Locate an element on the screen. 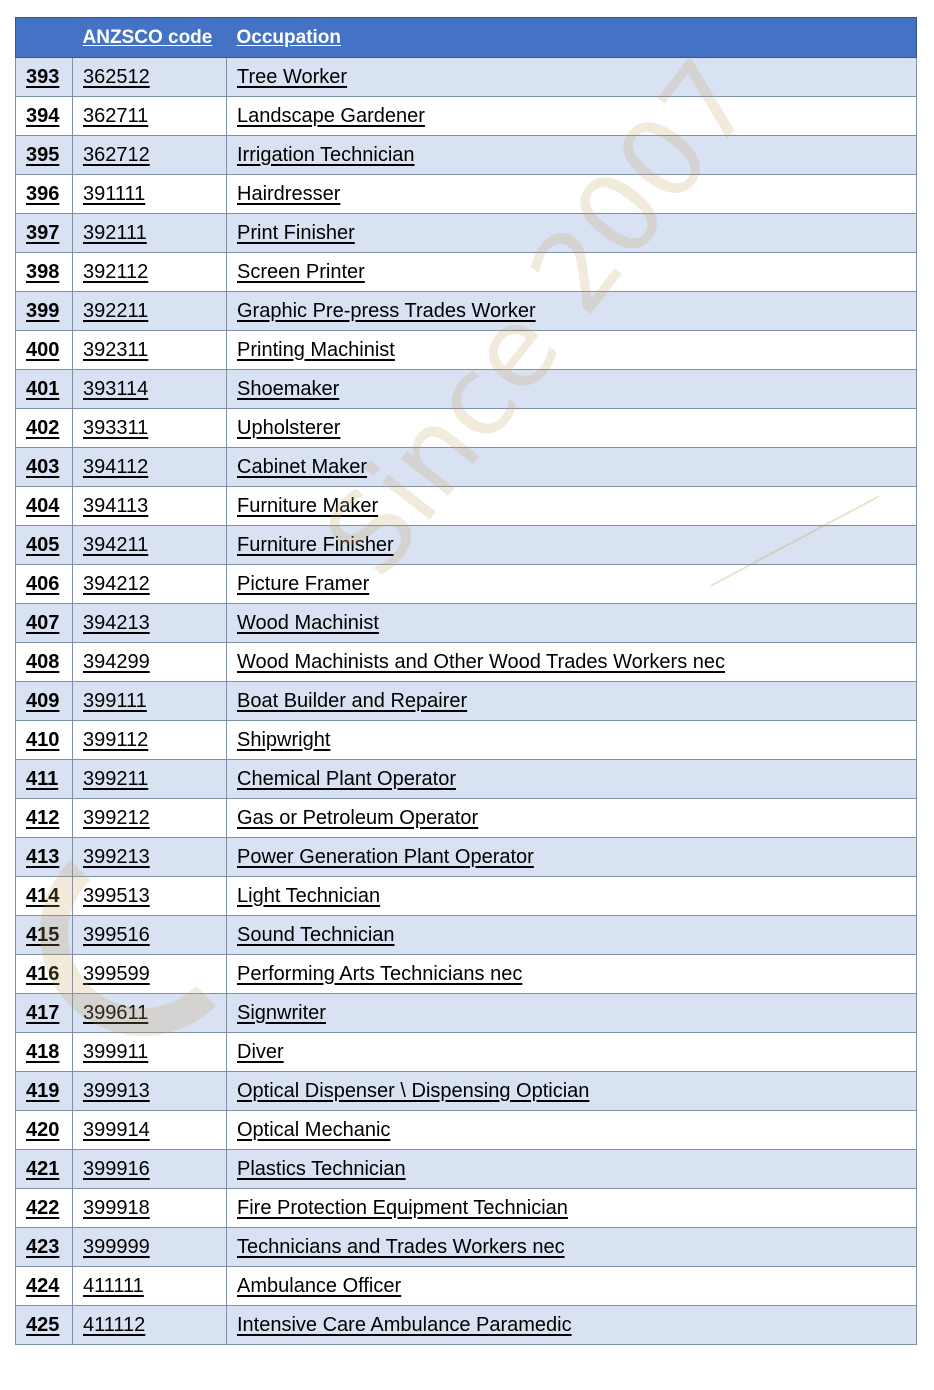  occupation-name-link: Screen Printer is located at coordinates (301, 272).